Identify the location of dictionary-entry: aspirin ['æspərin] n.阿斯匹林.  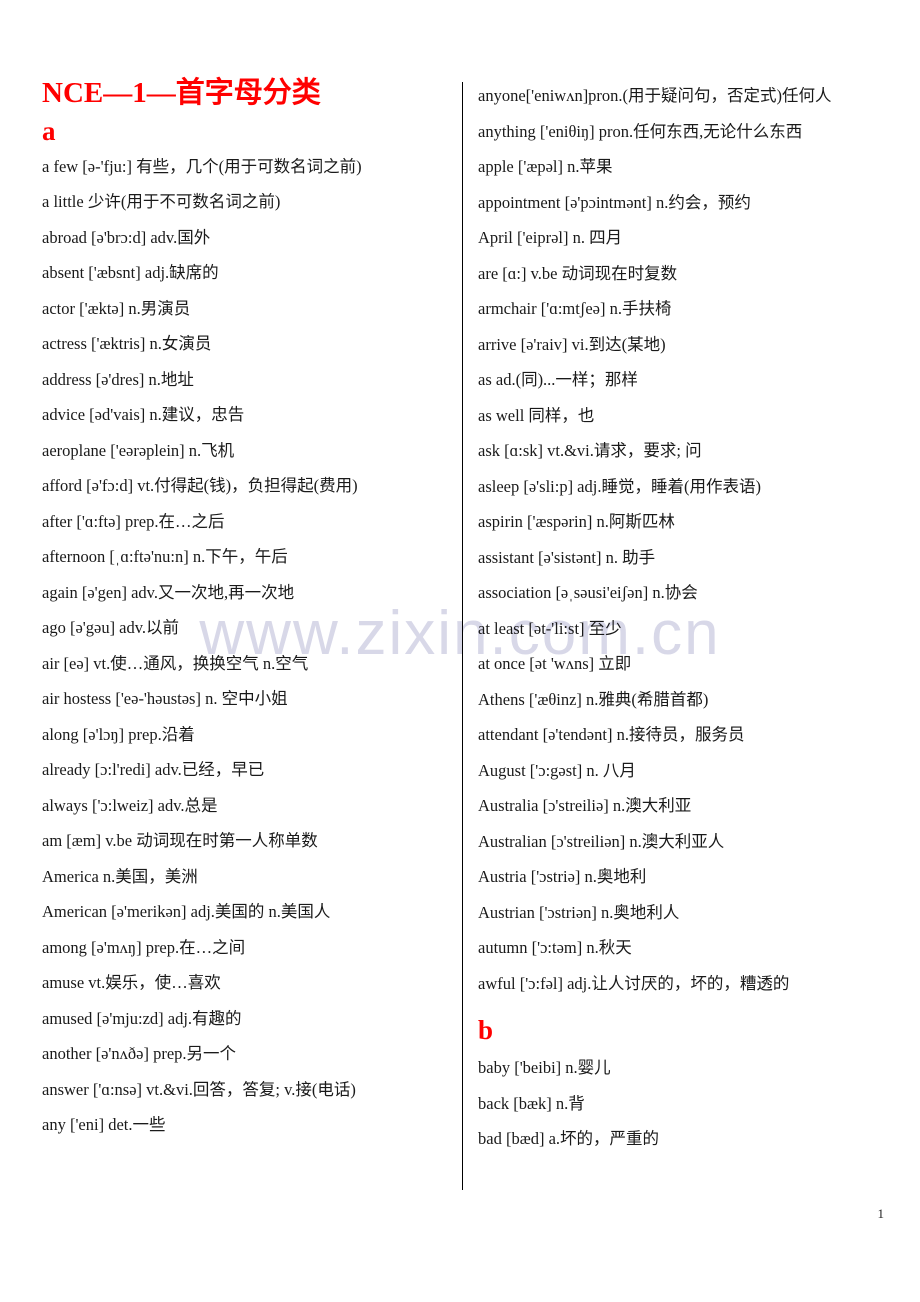
(576, 521).